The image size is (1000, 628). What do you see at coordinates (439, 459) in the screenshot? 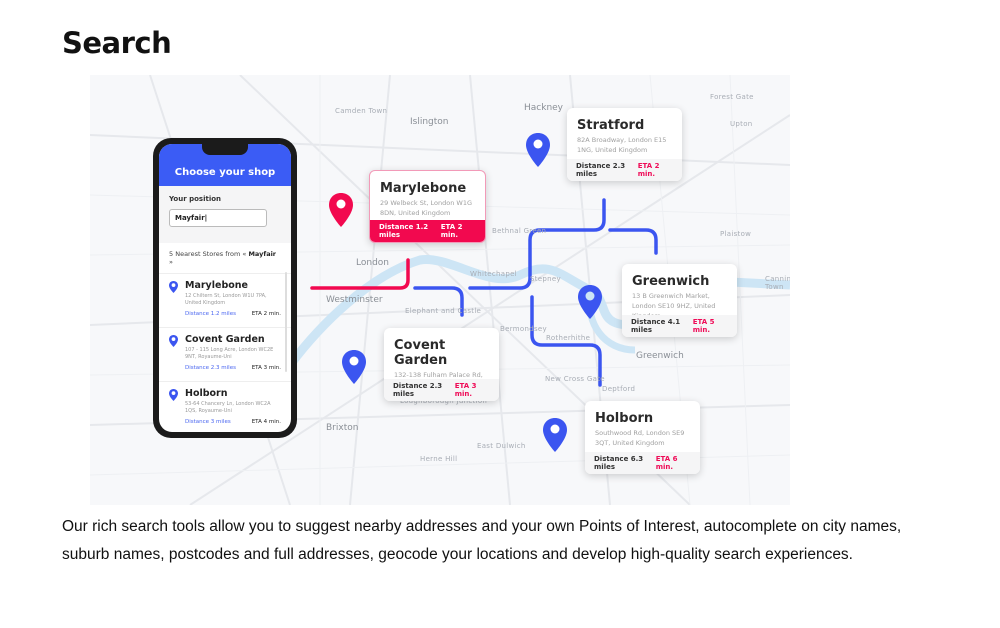
I see `map-label: Herne Hill` at bounding box center [439, 459].